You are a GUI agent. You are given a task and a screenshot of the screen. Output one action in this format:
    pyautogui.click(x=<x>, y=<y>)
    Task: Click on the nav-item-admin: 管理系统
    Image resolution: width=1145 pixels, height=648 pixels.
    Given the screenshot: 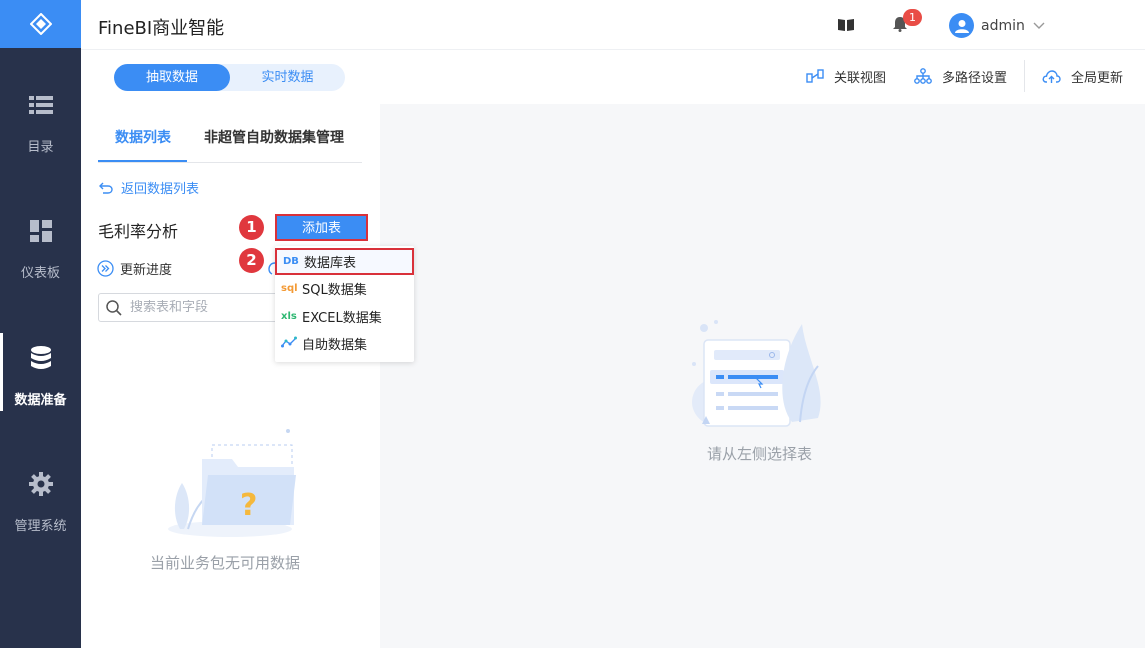 What is the action you would take?
    pyautogui.click(x=40, y=521)
    